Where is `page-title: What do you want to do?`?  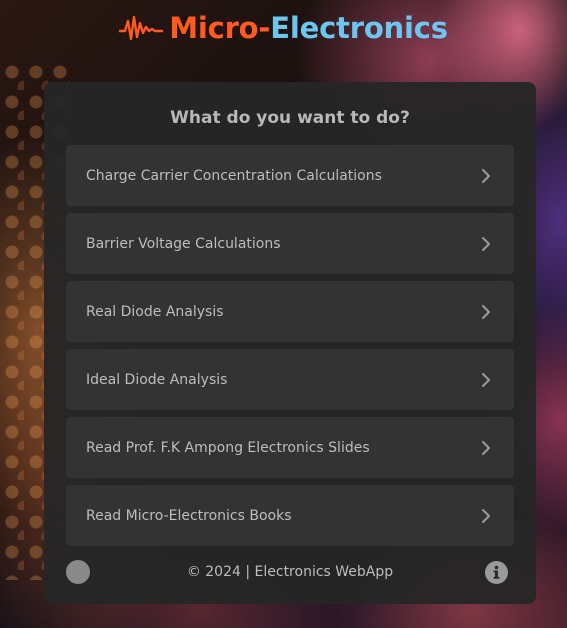
page-title: What do you want to do? is located at coordinates (290, 118).